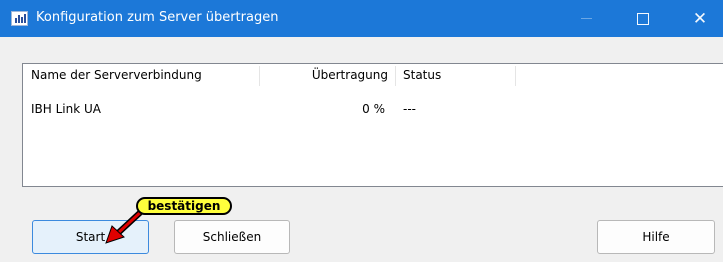 Image resolution: width=723 pixels, height=262 pixels. What do you see at coordinates (184, 206) in the screenshot?
I see `annotation-callout: bestätigen` at bounding box center [184, 206].